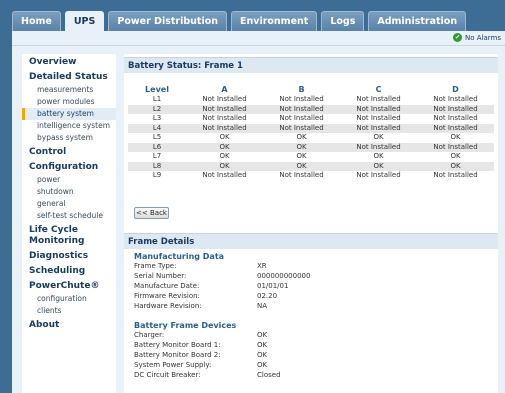 This screenshot has height=393, width=505. I want to click on alarm-status-label: No Alarms, so click(483, 37).